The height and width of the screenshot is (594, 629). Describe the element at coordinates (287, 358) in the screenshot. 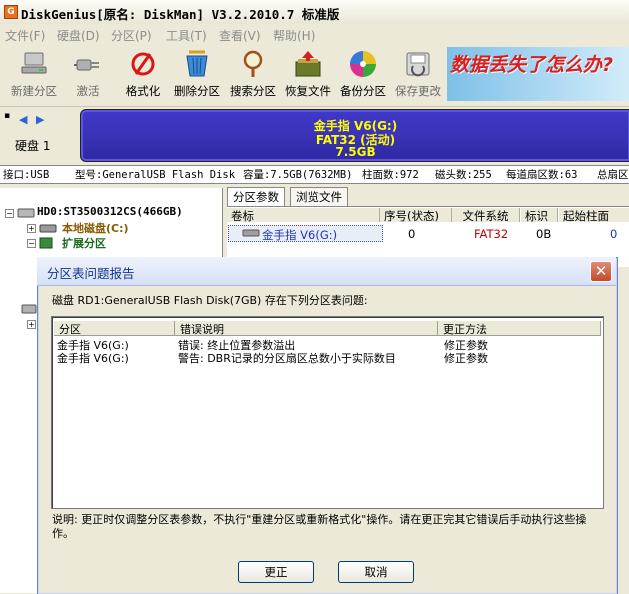

I see `problem-error: 警告: DBR记录的分区扇区总数小于实际数目` at that location.